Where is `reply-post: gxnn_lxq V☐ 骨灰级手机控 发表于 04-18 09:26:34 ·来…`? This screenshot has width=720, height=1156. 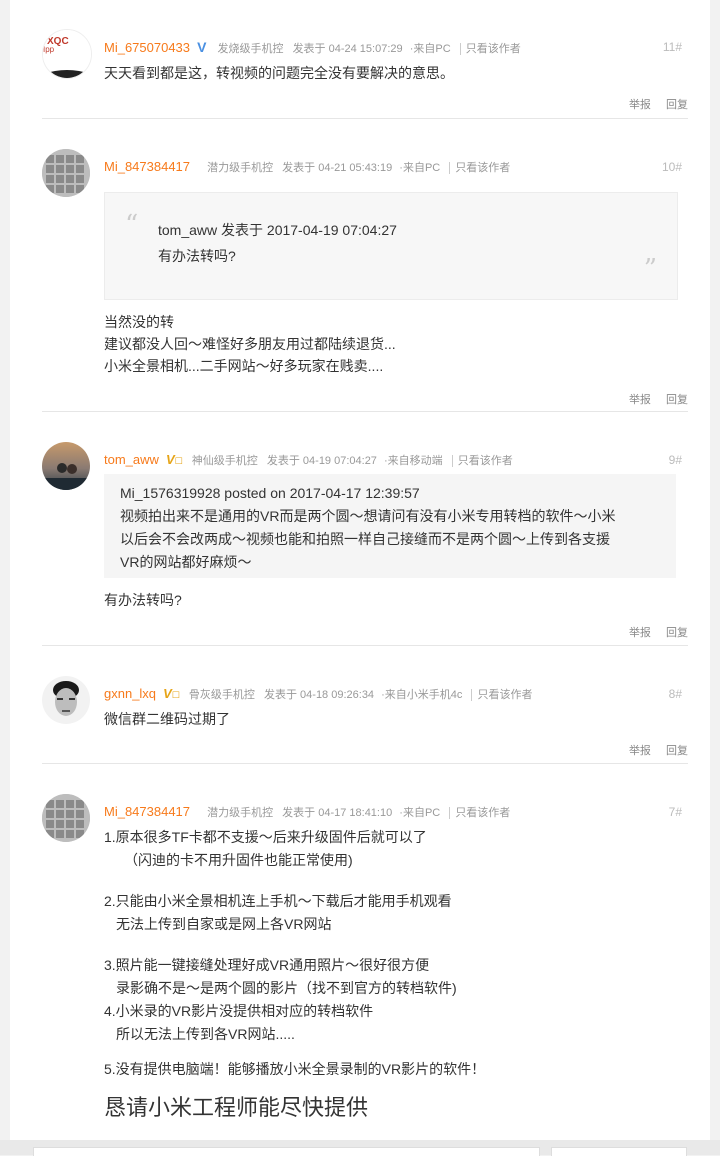 reply-post: gxnn_lxq V☐ 骨灰级手机控 发表于 04-18 09:26:34 ·来… is located at coordinates (365, 711).